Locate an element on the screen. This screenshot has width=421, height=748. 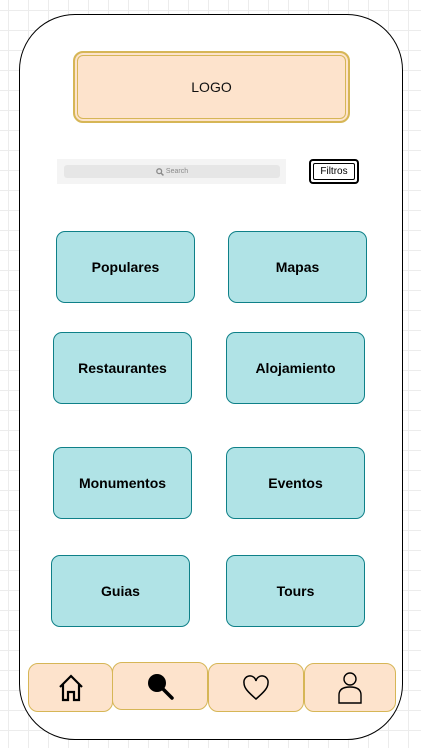
search-container: Search is located at coordinates (171, 171).